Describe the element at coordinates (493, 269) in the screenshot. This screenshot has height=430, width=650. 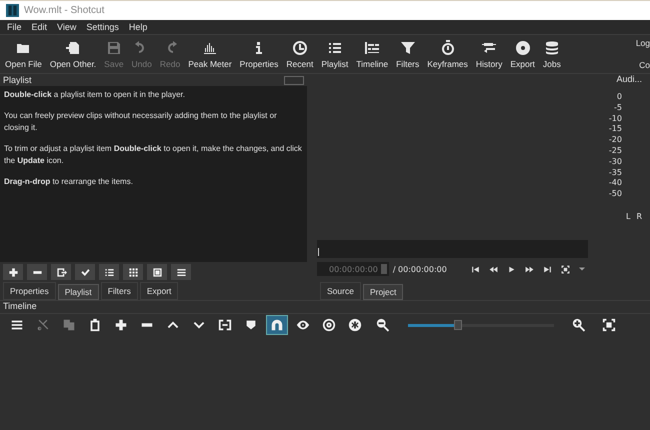
I see `rewind-icon` at that location.